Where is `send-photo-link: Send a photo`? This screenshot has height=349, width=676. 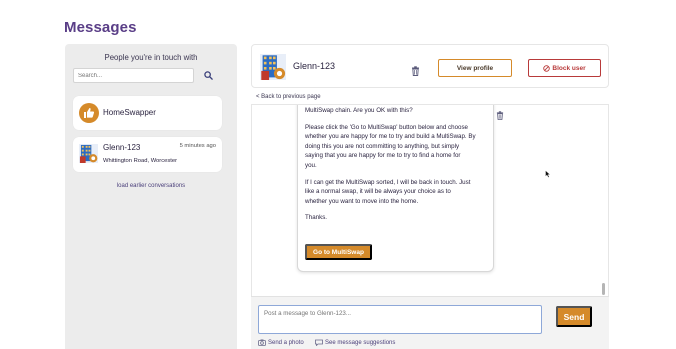 send-photo-link: Send a photo is located at coordinates (281, 342).